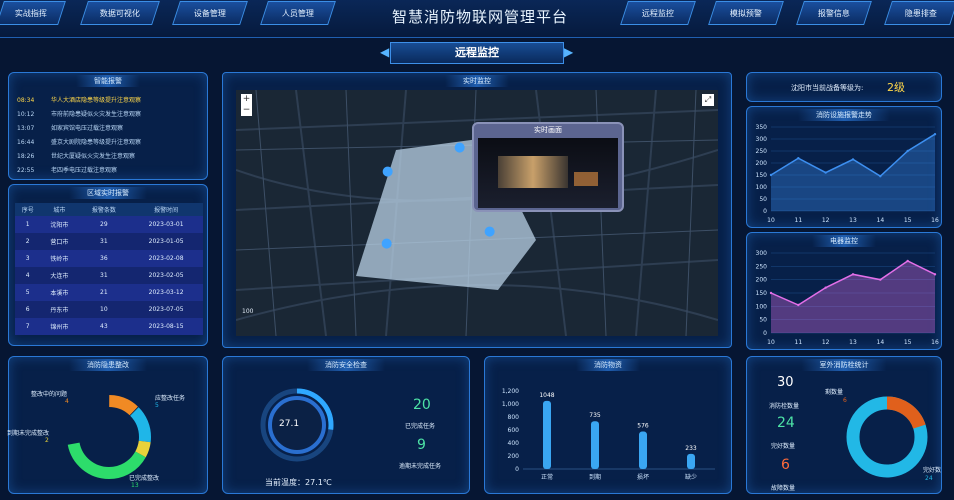 The image size is (954, 500). Describe the element at coordinates (28, 326) in the screenshot. I see `table-cell: 7` at that location.